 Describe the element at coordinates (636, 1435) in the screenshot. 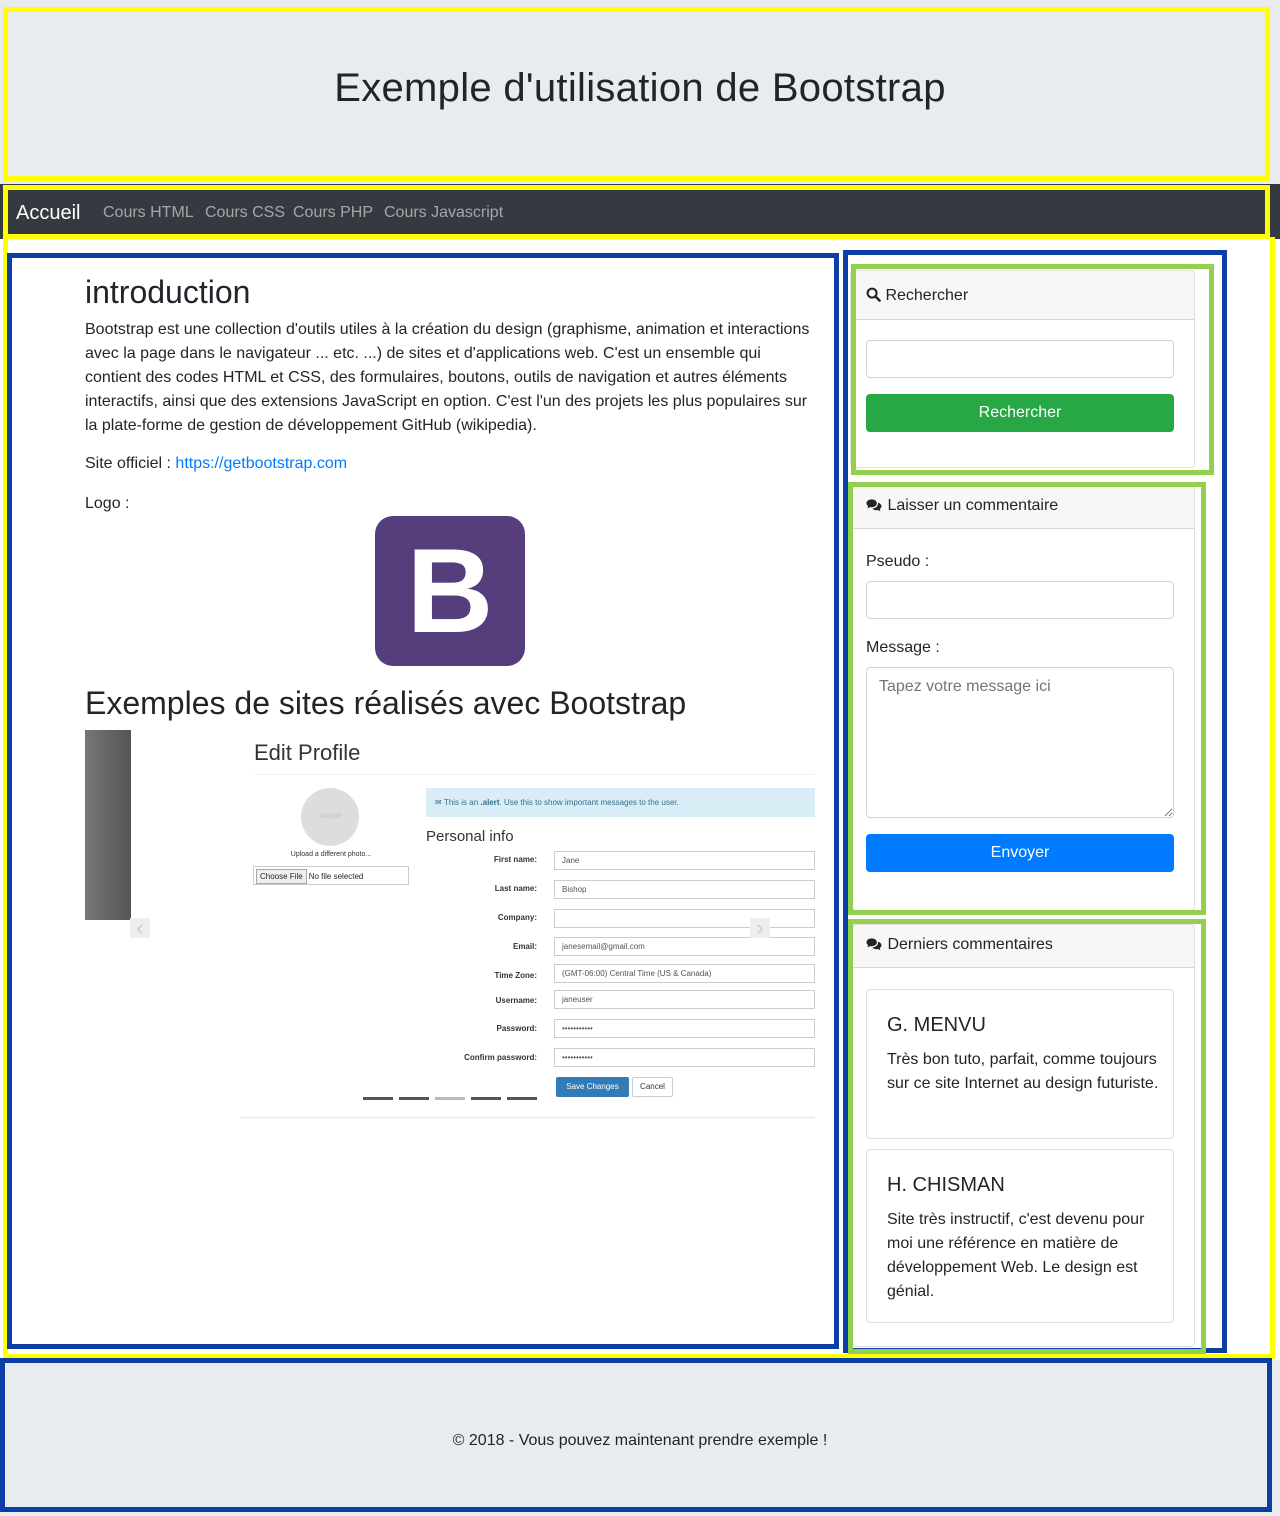

I see `annotation-frame-footer` at that location.